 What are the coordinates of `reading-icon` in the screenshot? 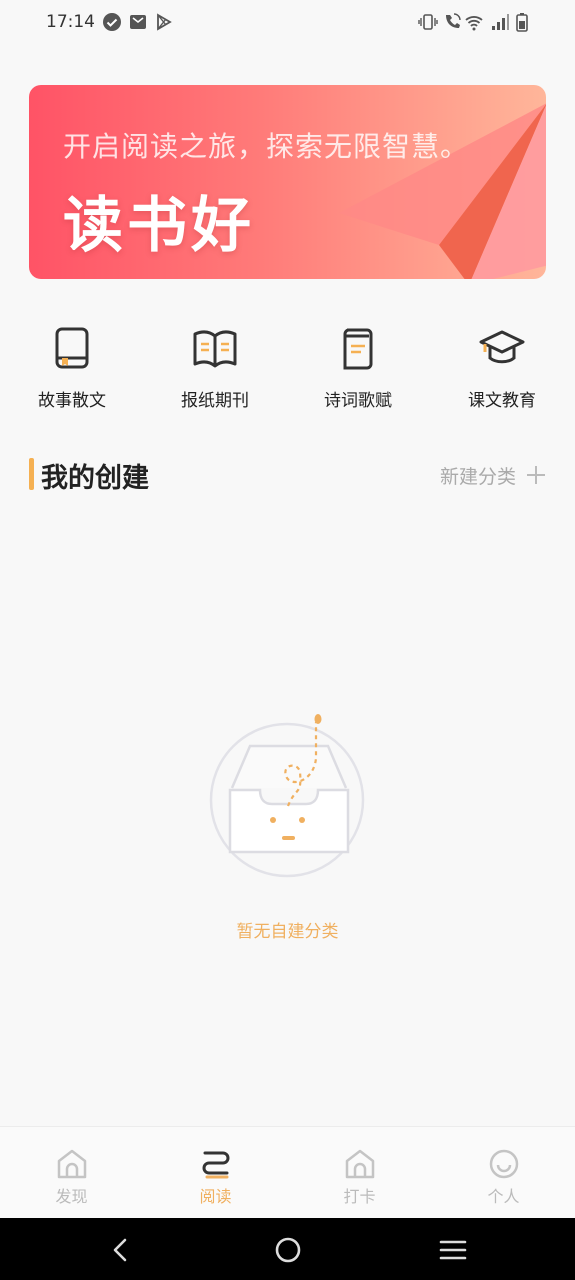 It's located at (215, 1165).